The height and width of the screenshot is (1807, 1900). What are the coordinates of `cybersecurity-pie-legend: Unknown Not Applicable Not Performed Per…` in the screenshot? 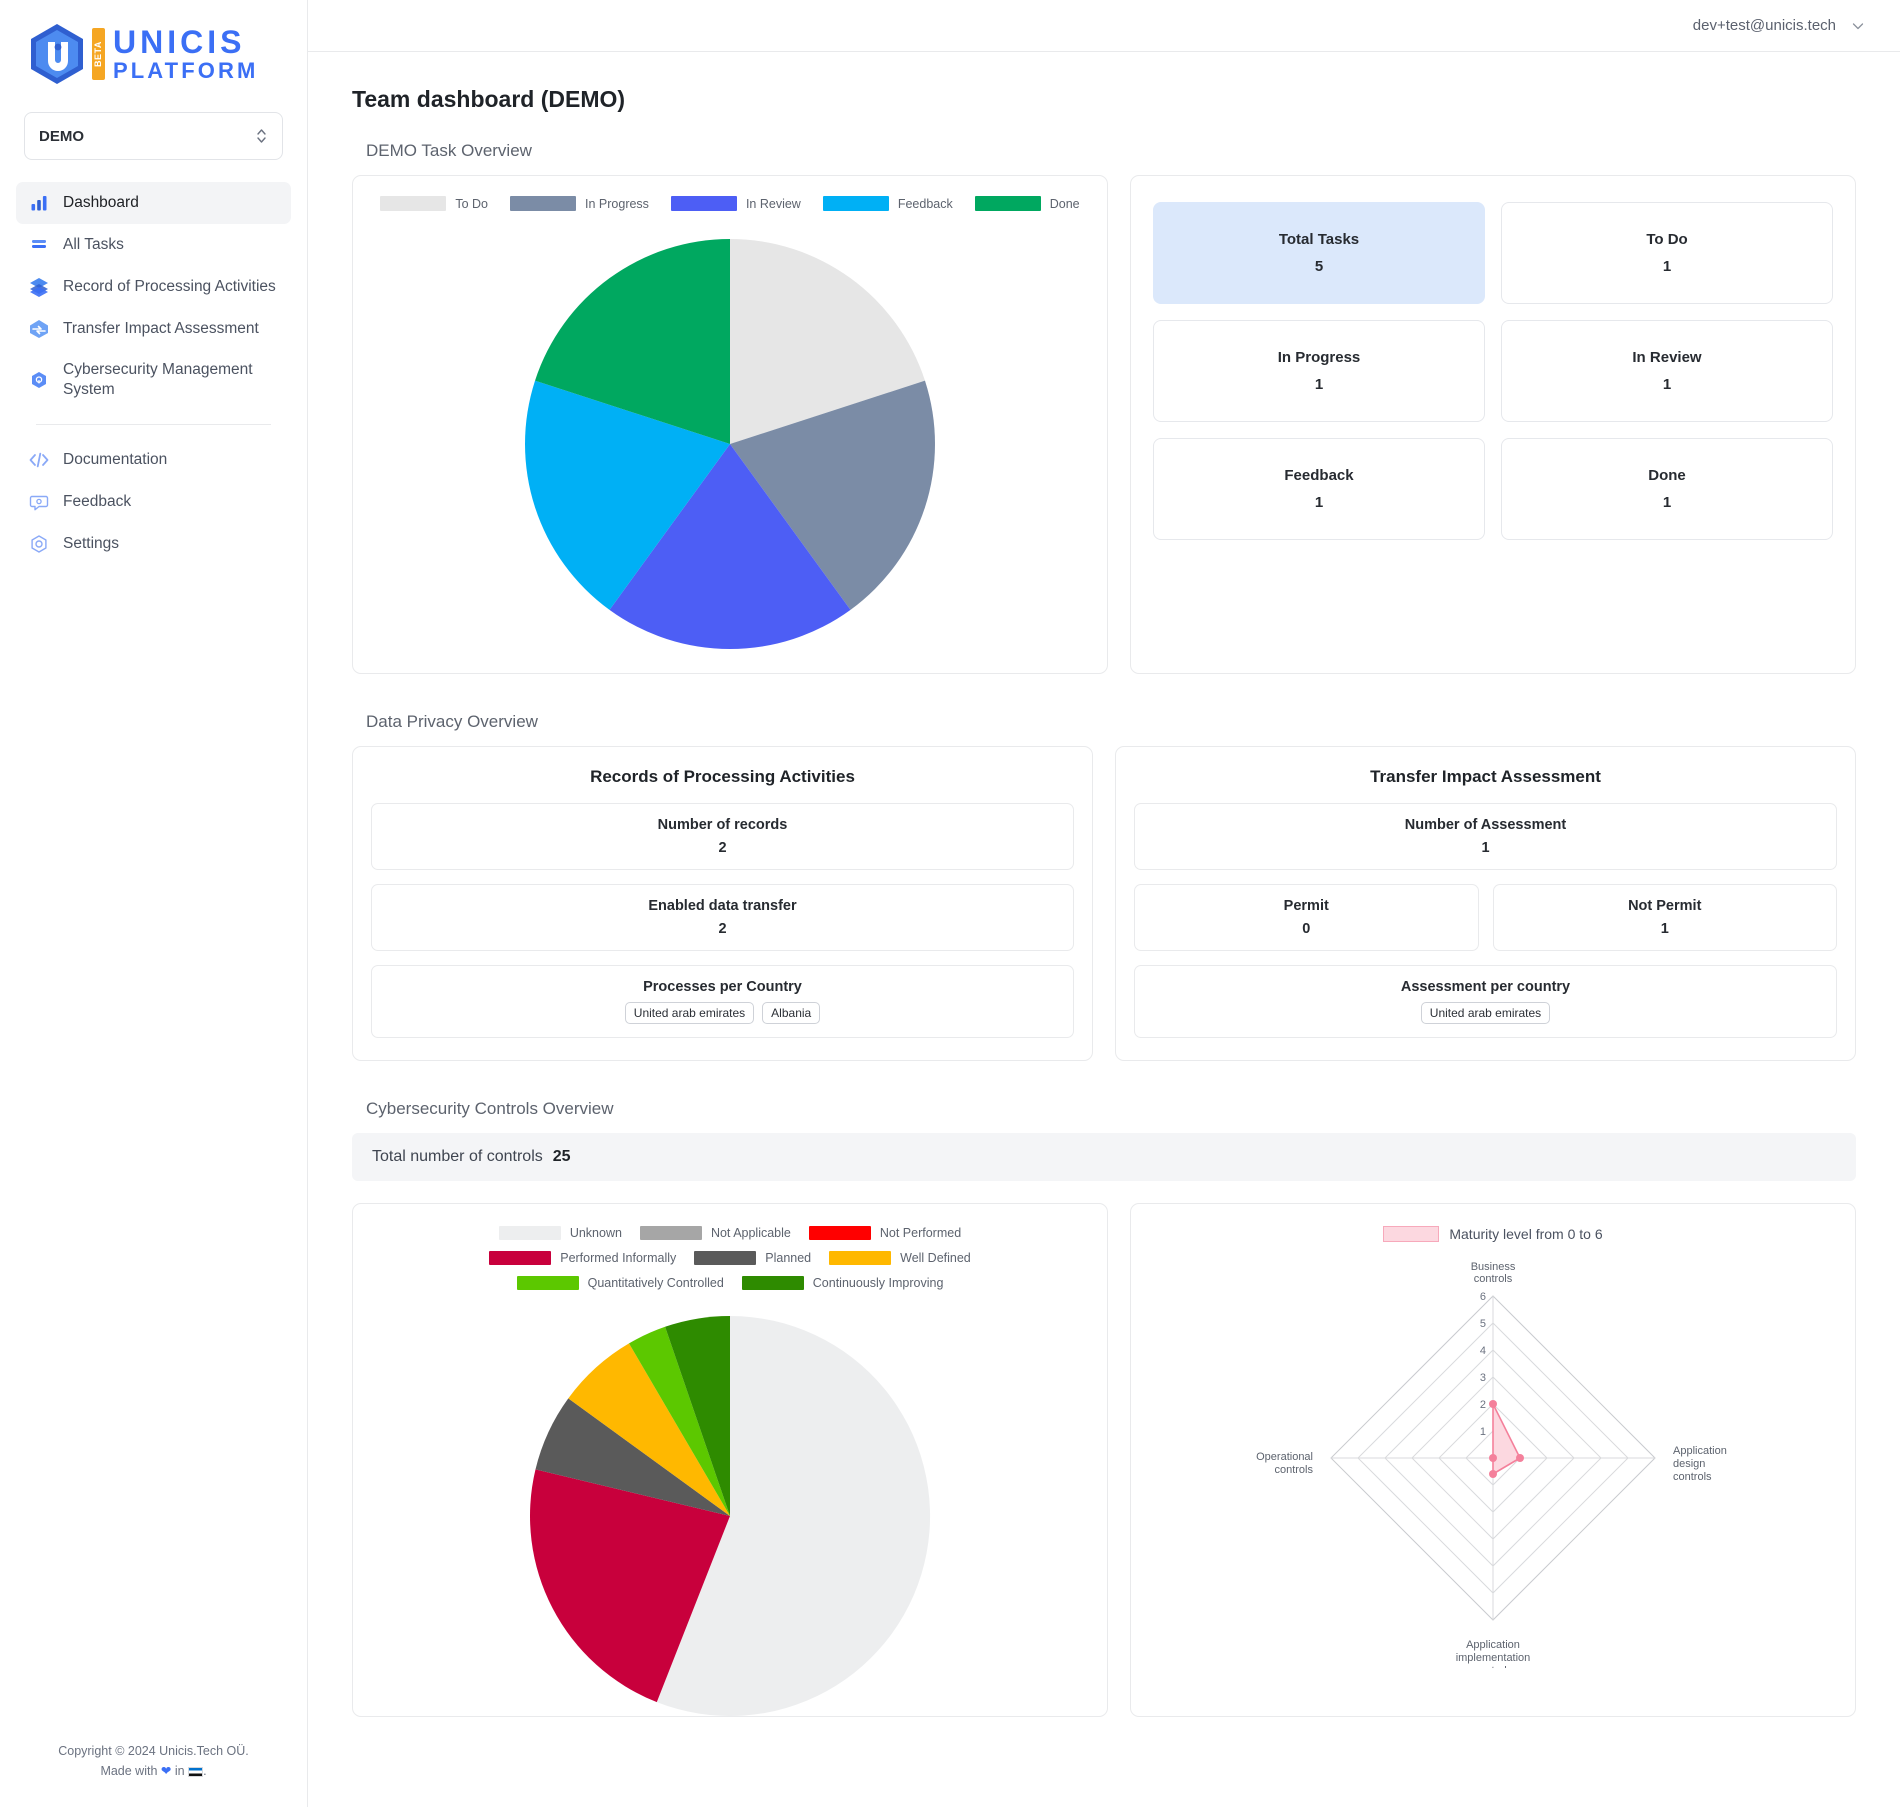 It's located at (730, 1258).